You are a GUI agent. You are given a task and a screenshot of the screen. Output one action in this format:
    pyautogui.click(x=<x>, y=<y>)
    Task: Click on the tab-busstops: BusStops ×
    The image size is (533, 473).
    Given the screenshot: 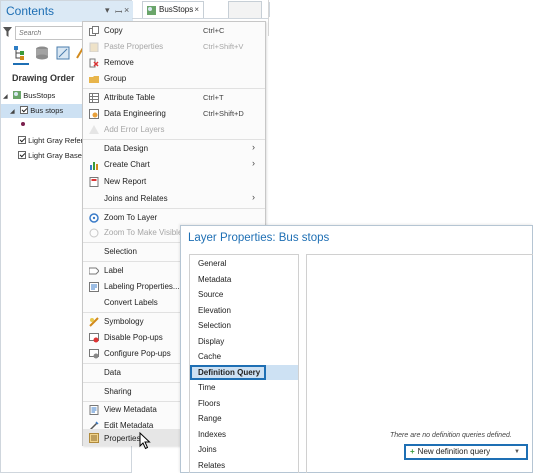 What is the action you would take?
    pyautogui.click(x=173, y=9)
    